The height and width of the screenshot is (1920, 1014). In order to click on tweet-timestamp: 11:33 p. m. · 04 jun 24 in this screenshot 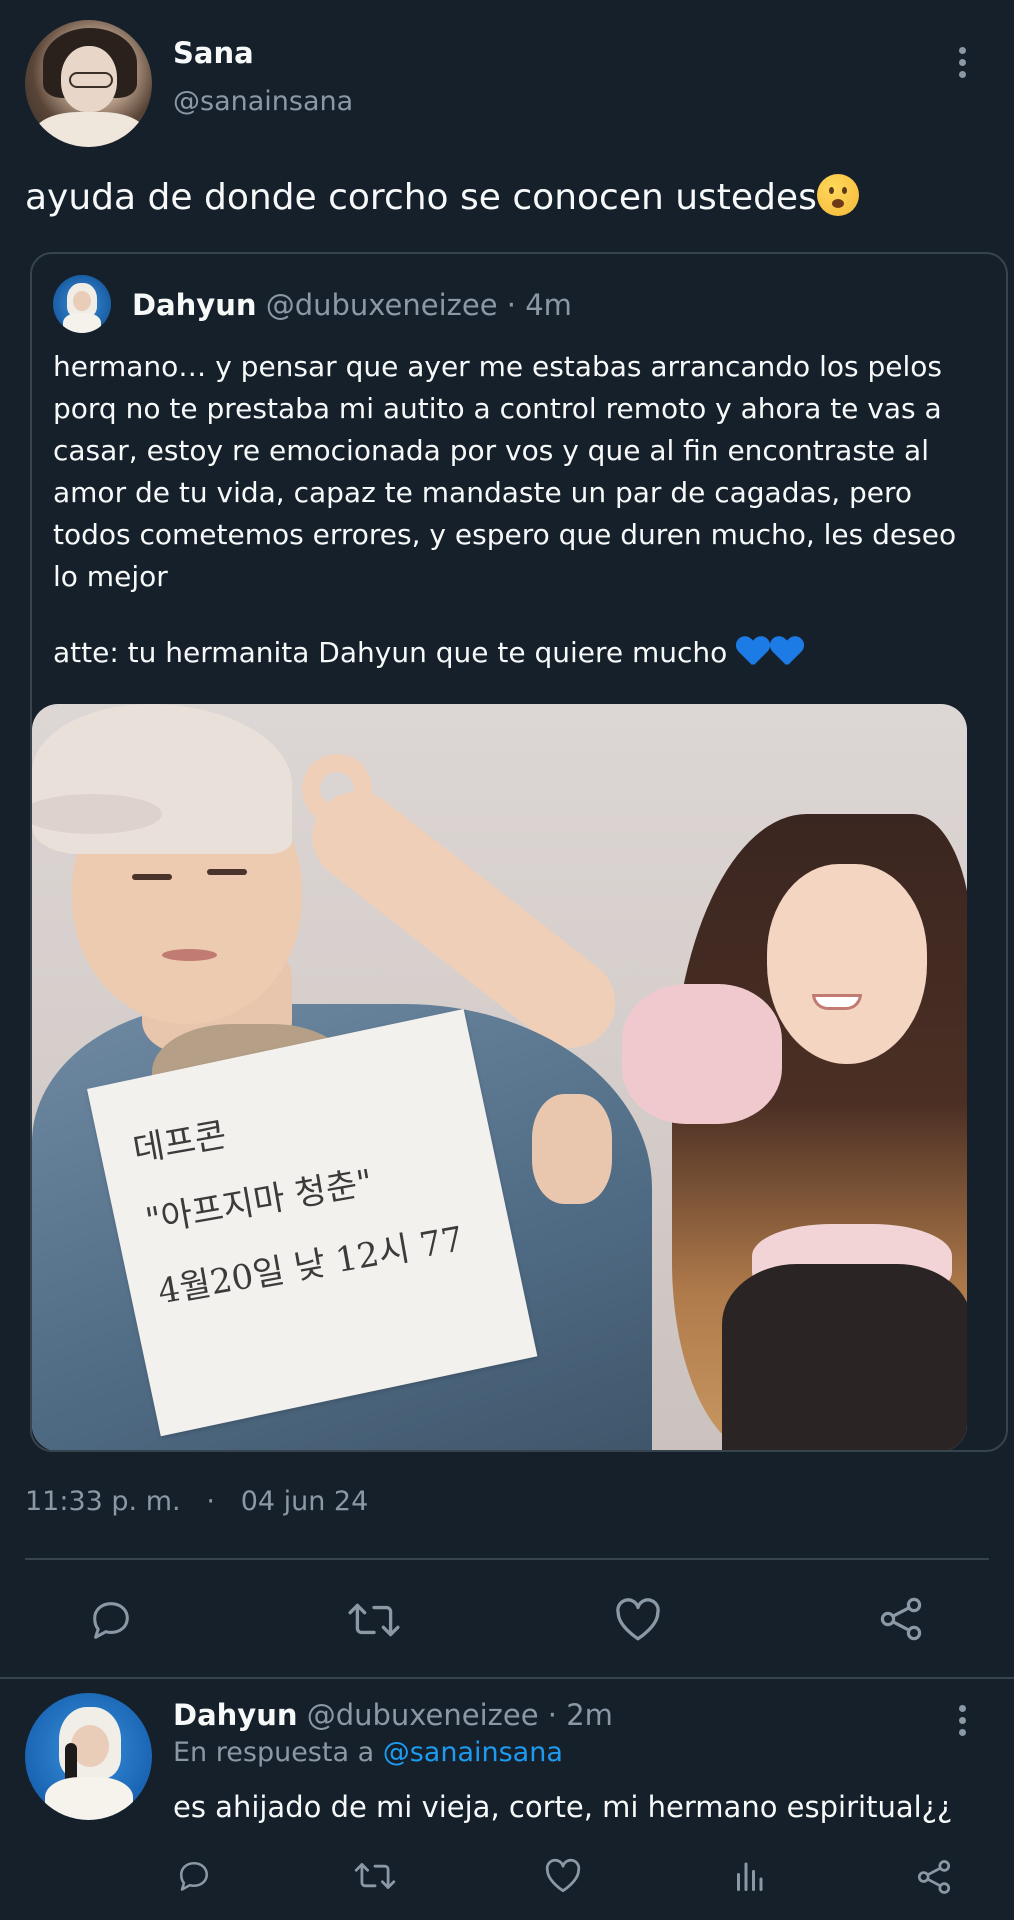, I will do `click(196, 1501)`.